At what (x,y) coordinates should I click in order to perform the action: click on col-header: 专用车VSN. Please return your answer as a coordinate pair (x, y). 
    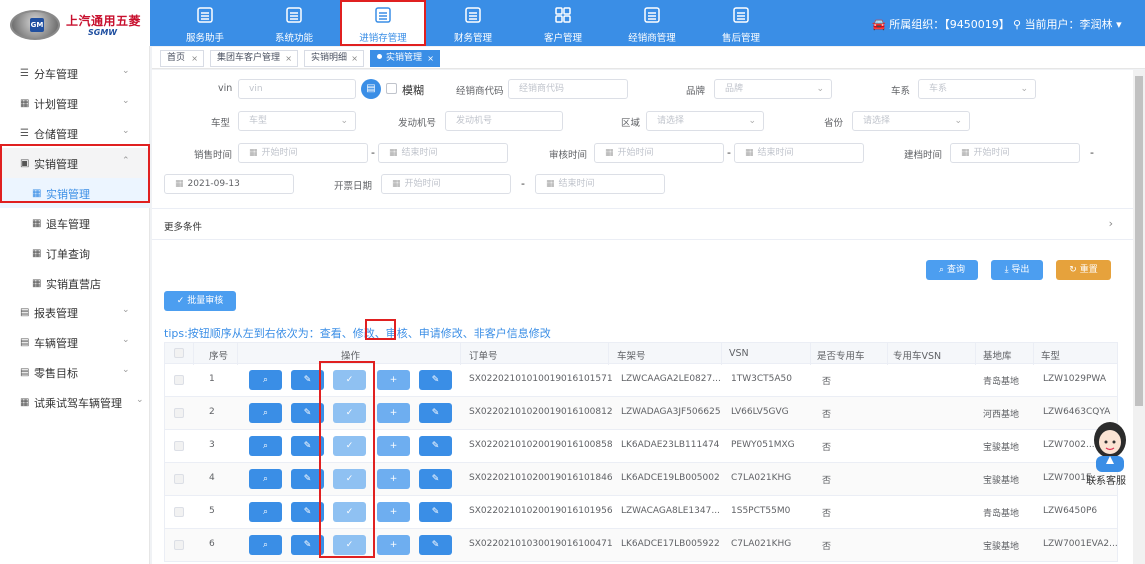
    Looking at the image, I should click on (917, 356).